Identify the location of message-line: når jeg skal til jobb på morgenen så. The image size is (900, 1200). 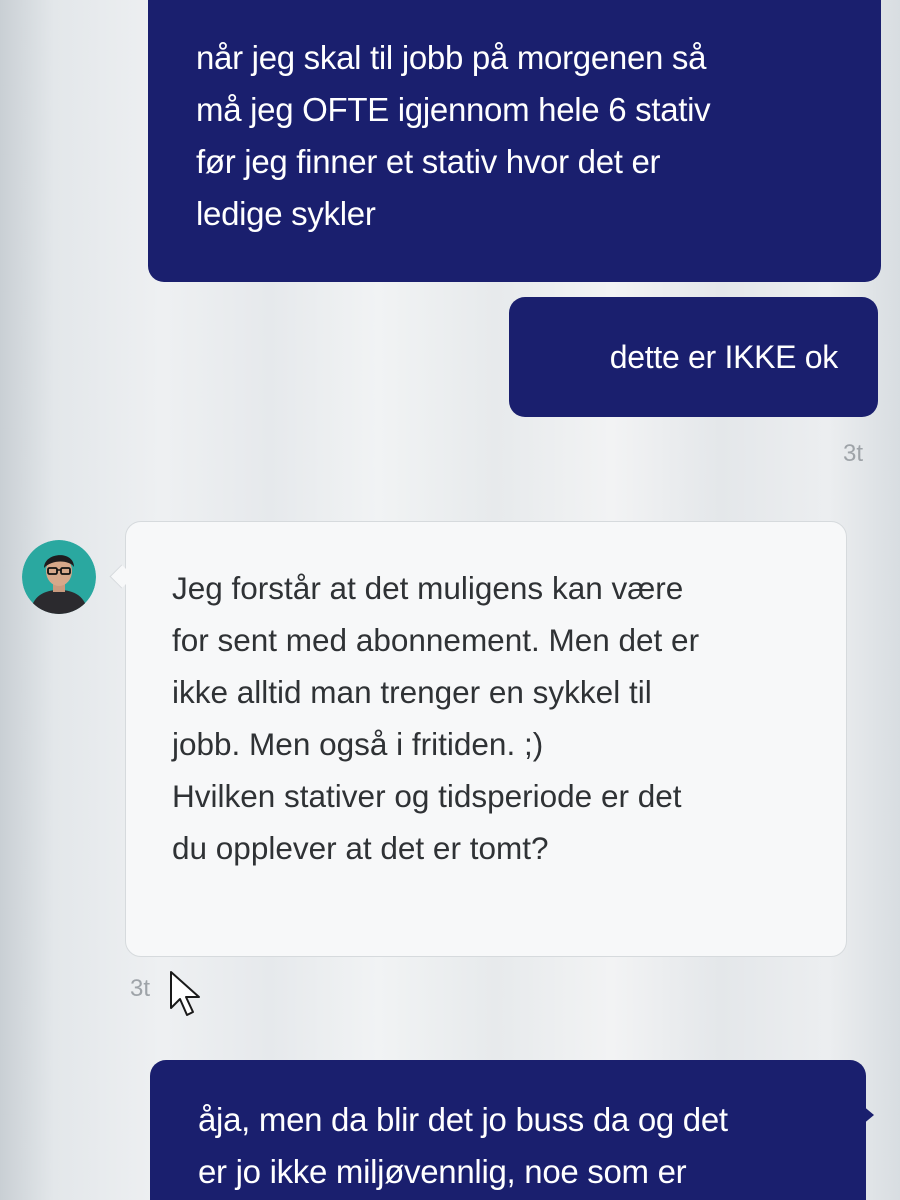
(451, 57).